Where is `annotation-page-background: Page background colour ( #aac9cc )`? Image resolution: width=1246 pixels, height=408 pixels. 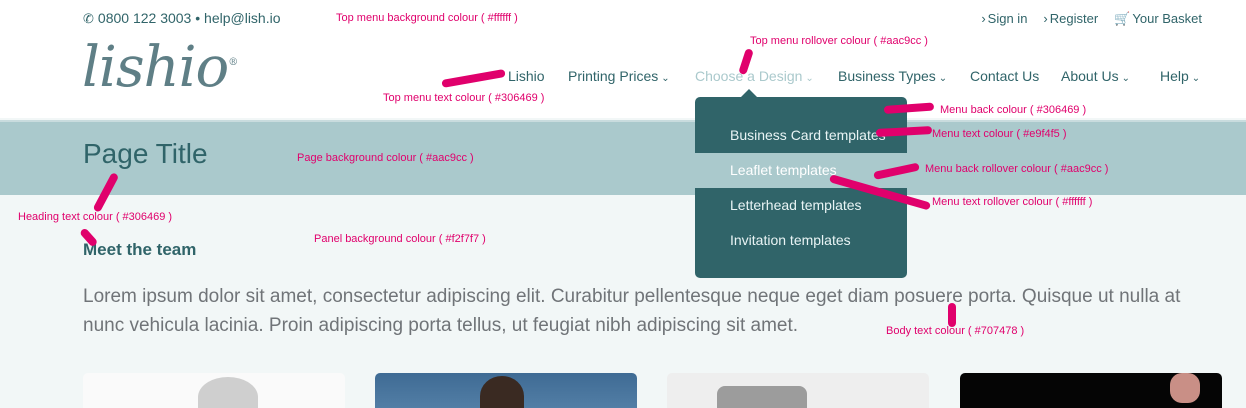 annotation-page-background: Page background colour ( #aac9cc ) is located at coordinates (385, 158).